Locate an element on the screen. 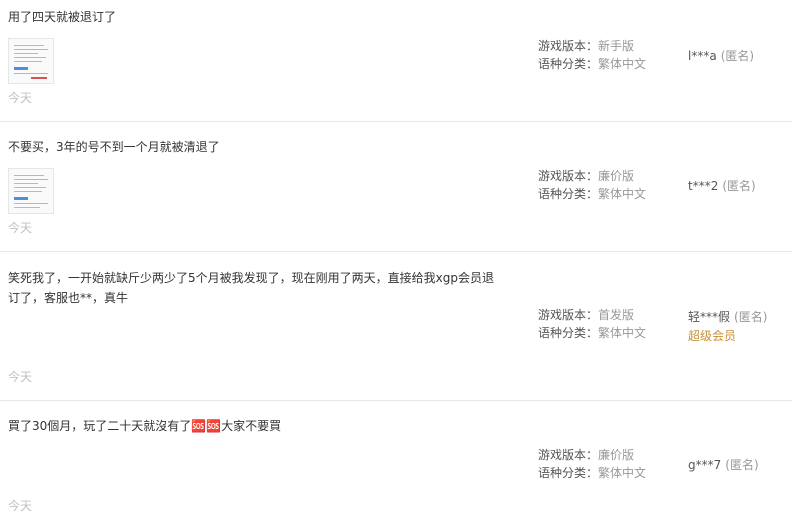 Image resolution: width=797 pixels, height=530 pixels. review-meta: 游戏版本：首发版 语种分类：繁体中文 is located at coordinates (592, 324).